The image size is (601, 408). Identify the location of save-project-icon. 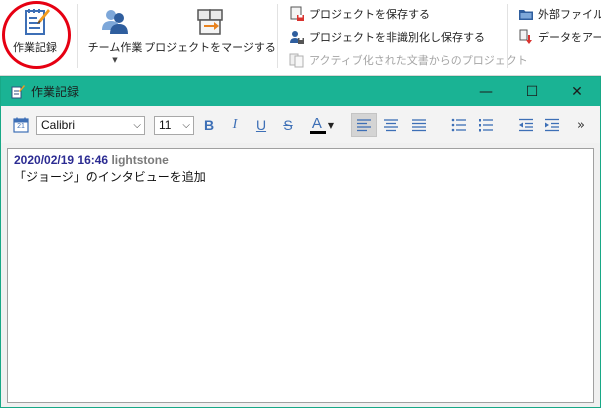
(297, 14).